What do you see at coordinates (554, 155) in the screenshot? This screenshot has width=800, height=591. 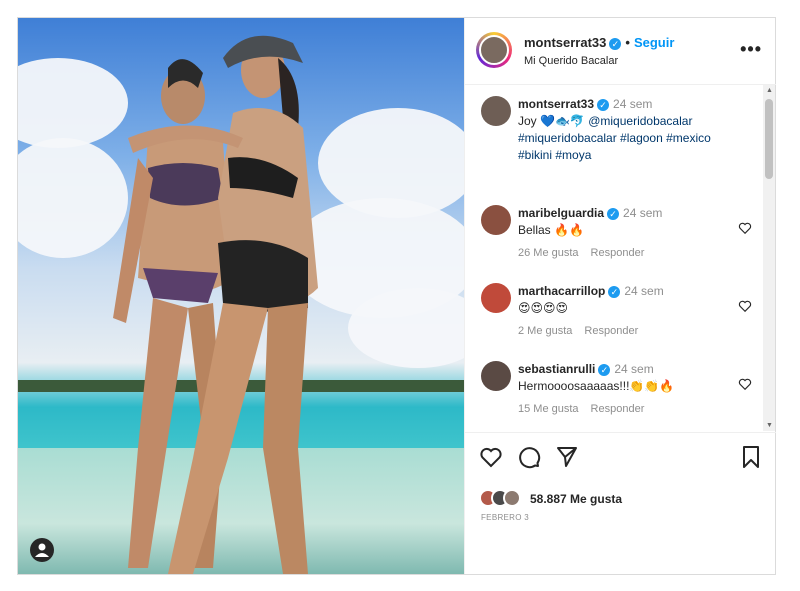 I see `hashtags-line-2: #bikini #moya` at bounding box center [554, 155].